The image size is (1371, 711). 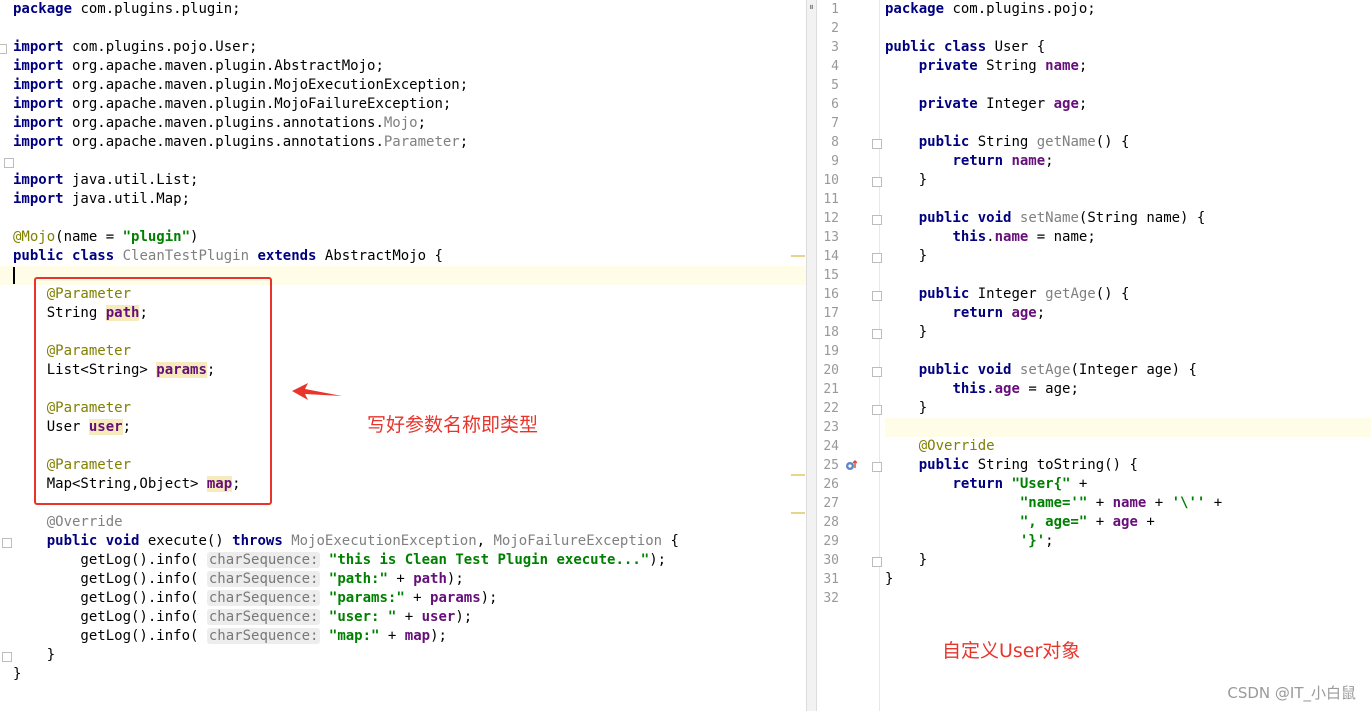 What do you see at coordinates (1128, 218) in the screenshot?
I see `code-line: public void setName(String name) {` at bounding box center [1128, 218].